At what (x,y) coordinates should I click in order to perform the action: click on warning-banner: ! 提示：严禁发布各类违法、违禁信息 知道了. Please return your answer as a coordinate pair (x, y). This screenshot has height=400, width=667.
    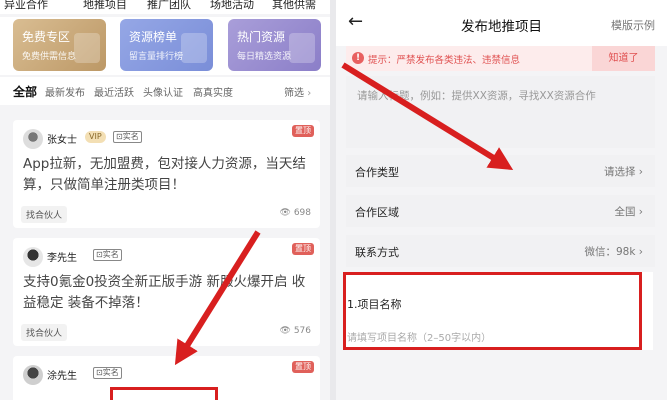
    Looking at the image, I should click on (500, 58).